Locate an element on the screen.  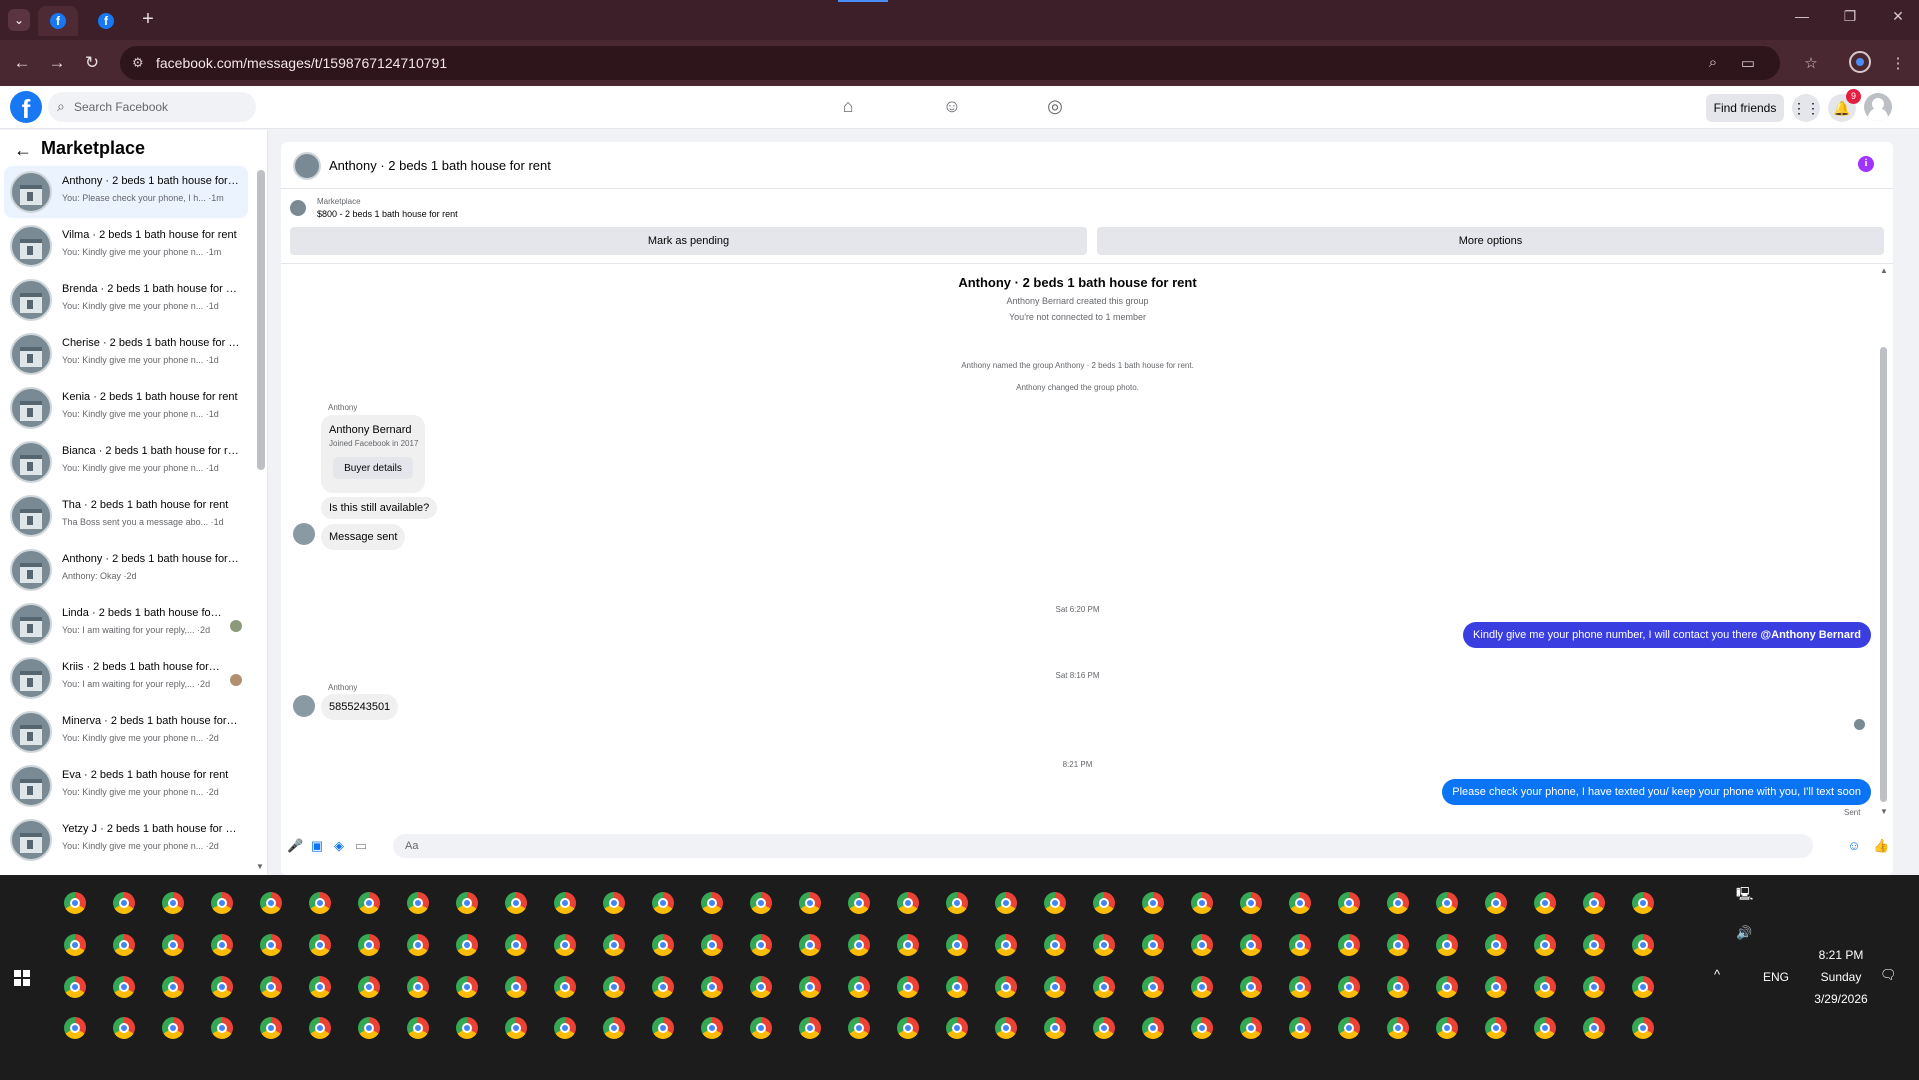
minimize-button: — is located at coordinates (1802, 16).